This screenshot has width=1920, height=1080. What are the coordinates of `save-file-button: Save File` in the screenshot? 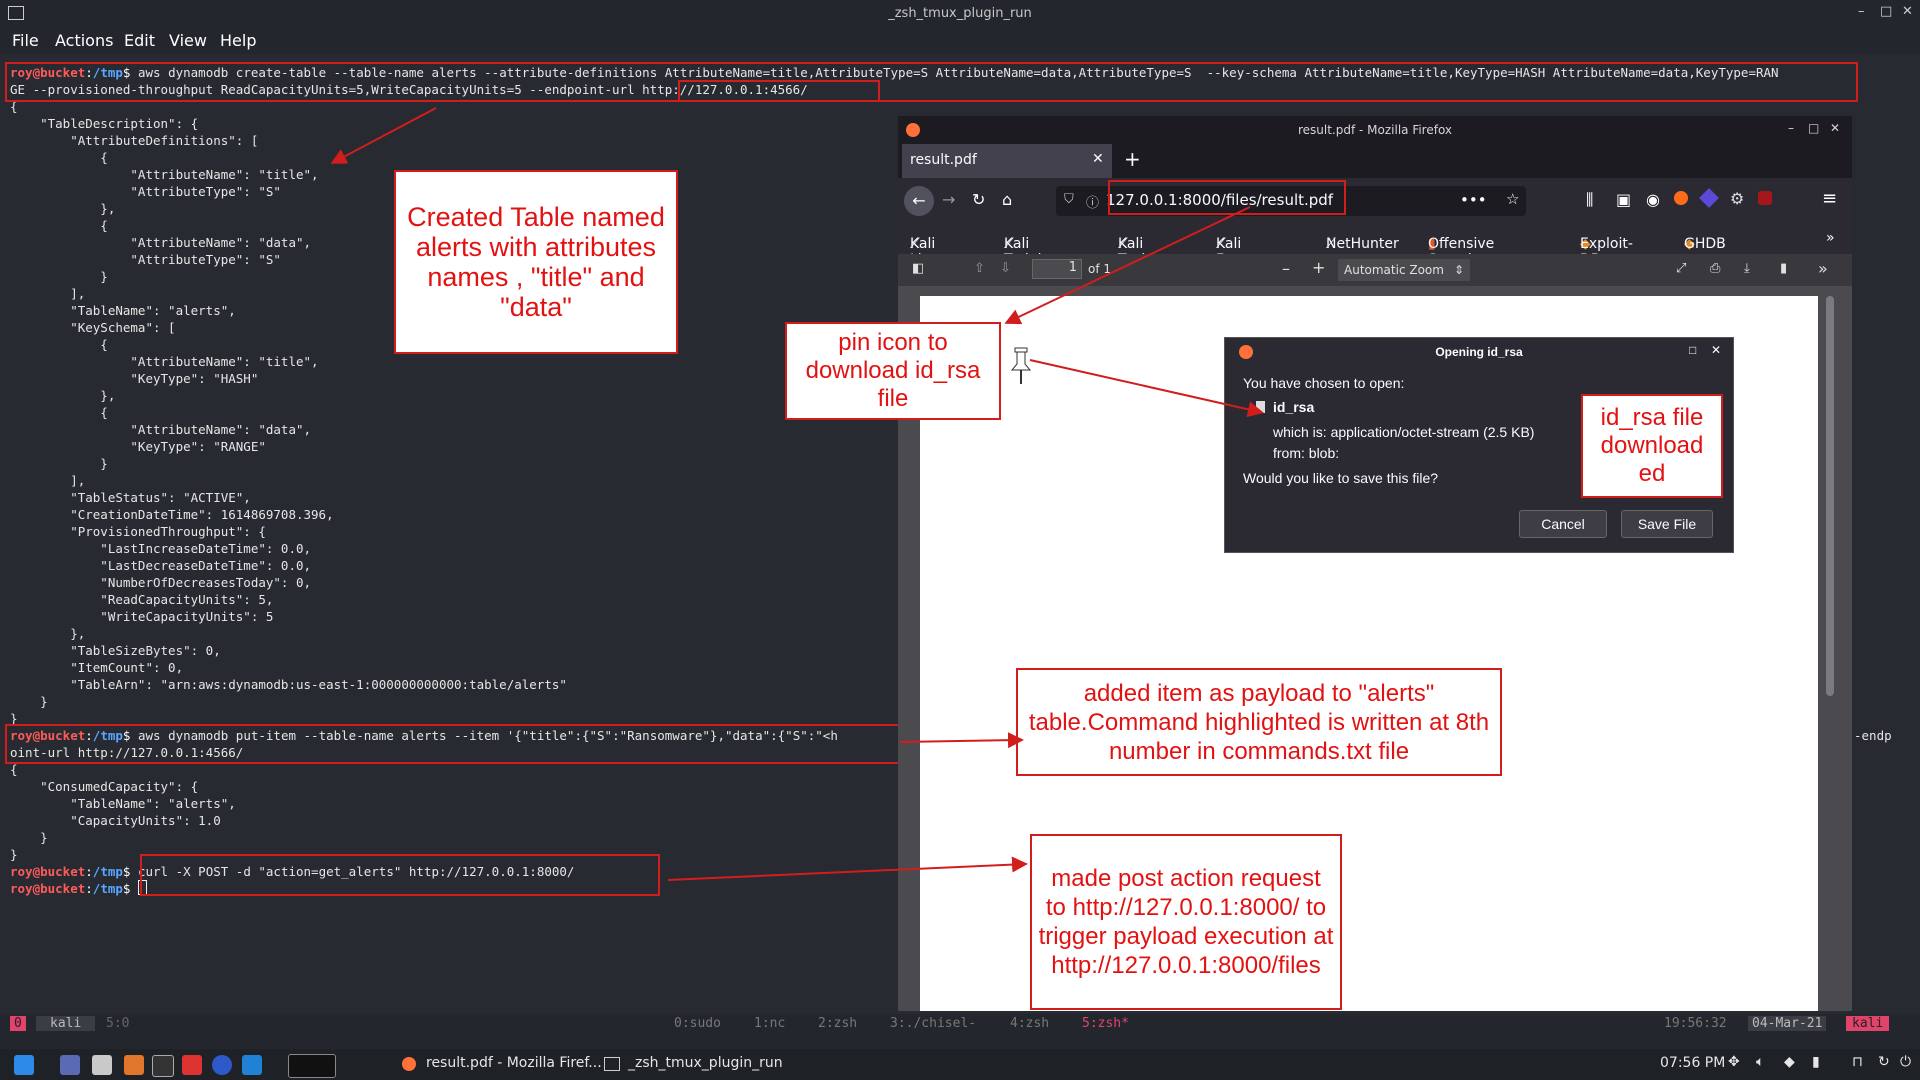 It's located at (1667, 524).